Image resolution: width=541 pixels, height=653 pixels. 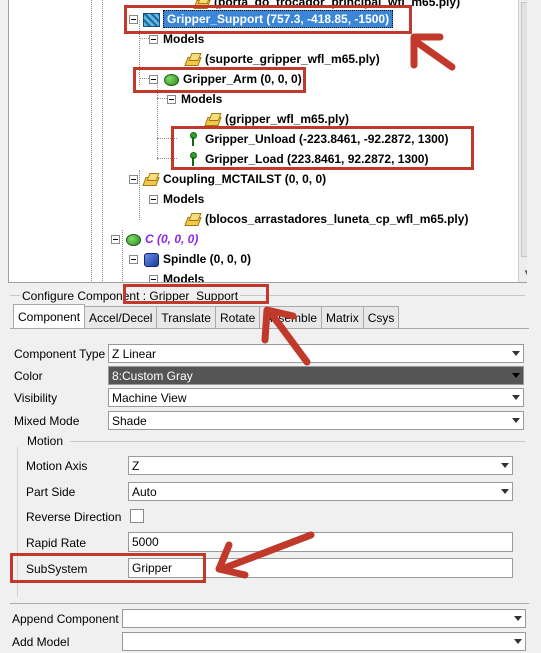 I want to click on tab-rotate: Rotate, so click(x=237, y=317).